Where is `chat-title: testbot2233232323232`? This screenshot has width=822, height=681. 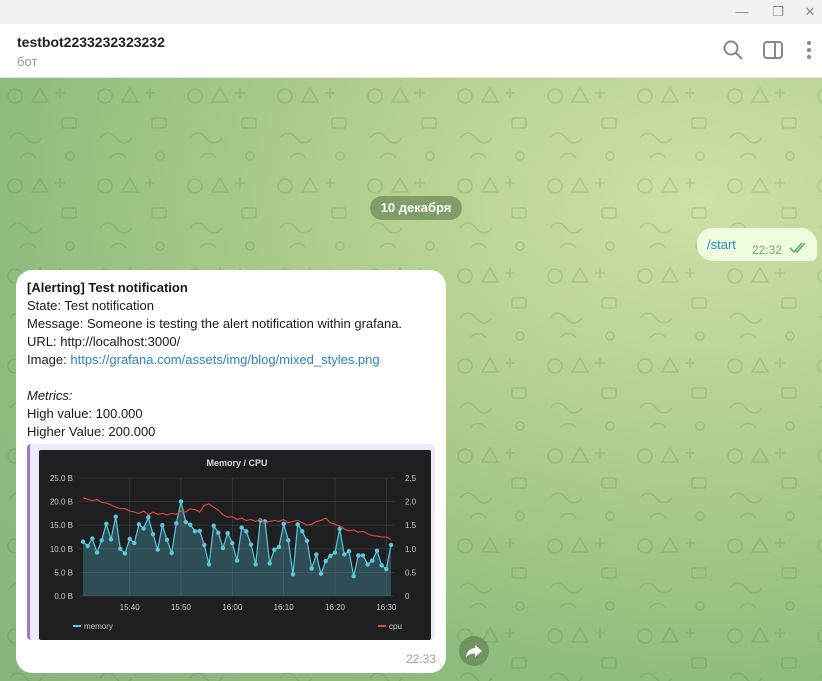
chat-title: testbot2233232323232 is located at coordinates (91, 42).